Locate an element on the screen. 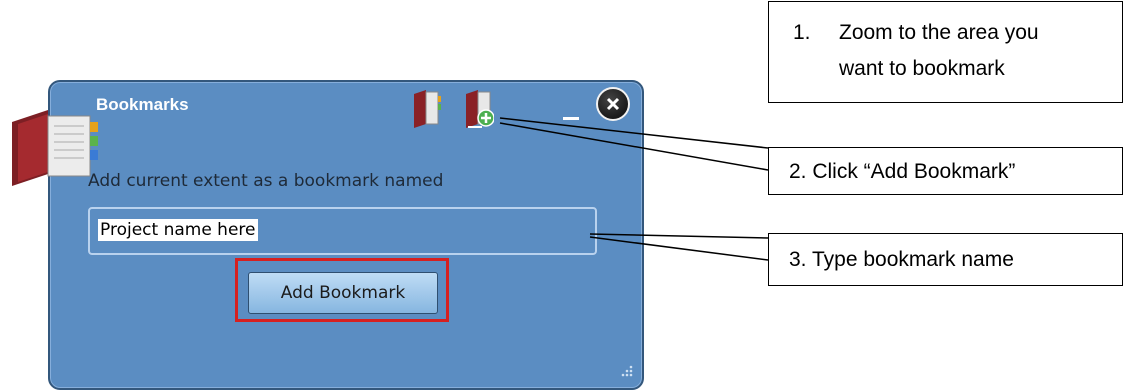 The width and height of the screenshot is (1128, 392). step-1-line-2: want to bookmark is located at coordinates (922, 68).